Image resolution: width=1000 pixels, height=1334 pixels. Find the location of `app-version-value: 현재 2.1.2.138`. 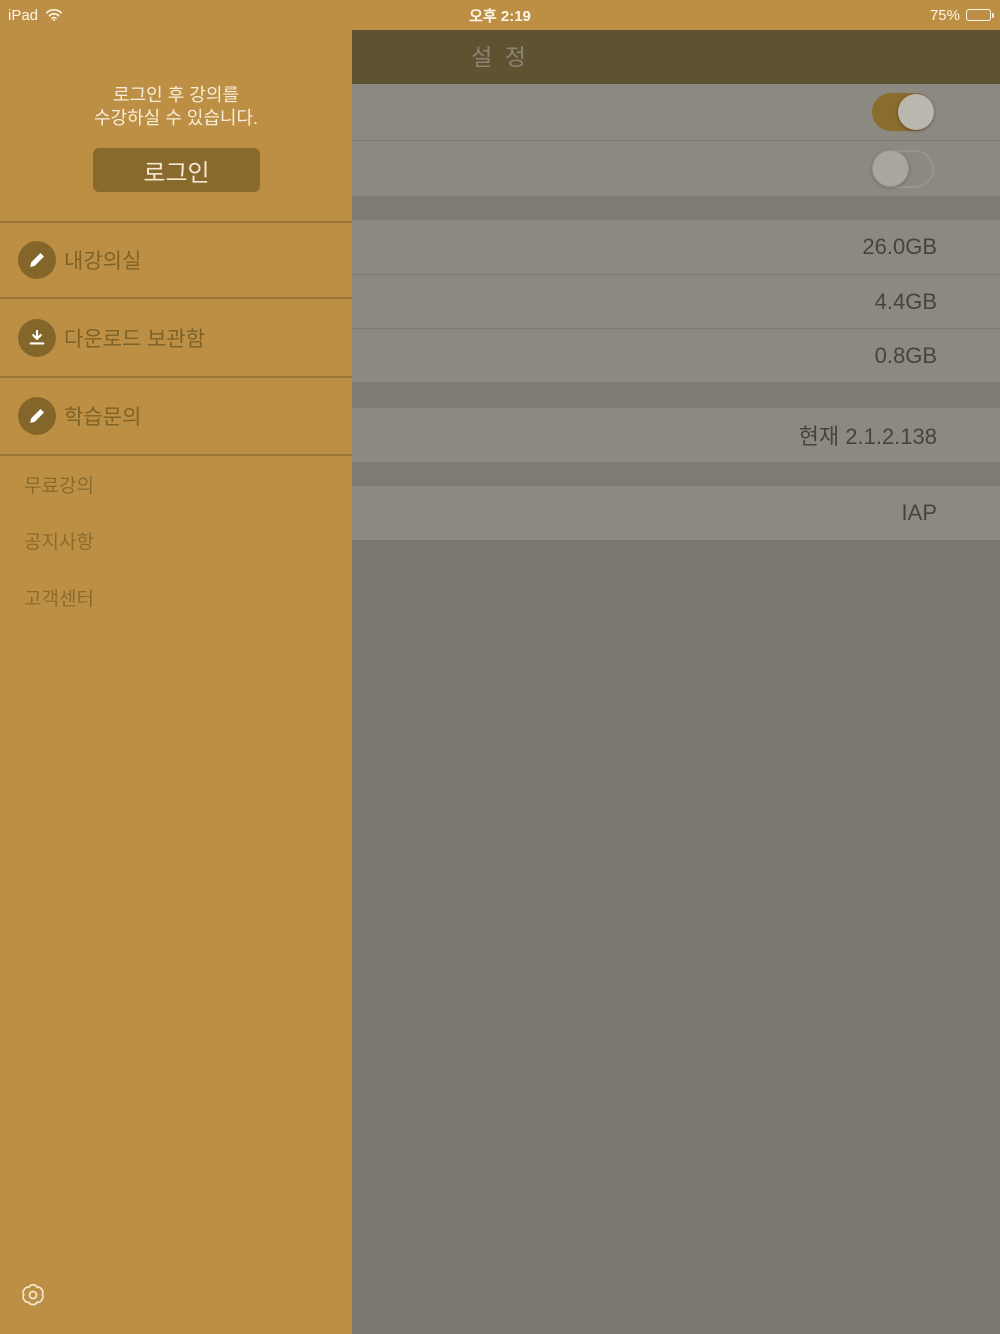

app-version-value: 현재 2.1.2.138 is located at coordinates (867, 436).